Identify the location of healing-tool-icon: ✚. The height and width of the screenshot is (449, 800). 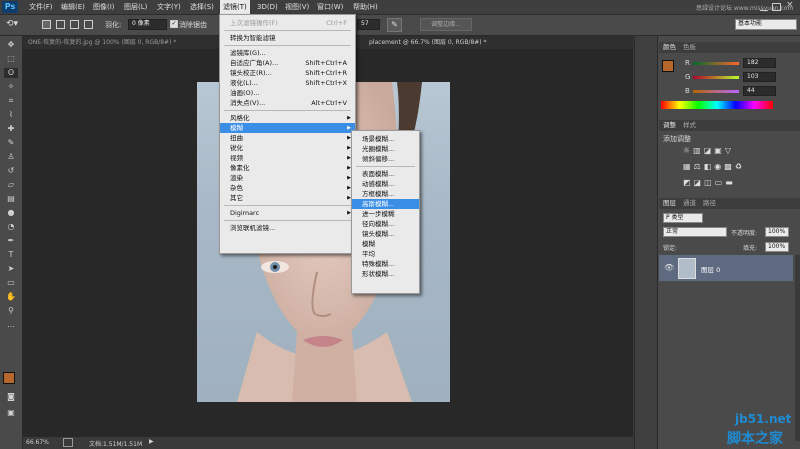
(11, 129).